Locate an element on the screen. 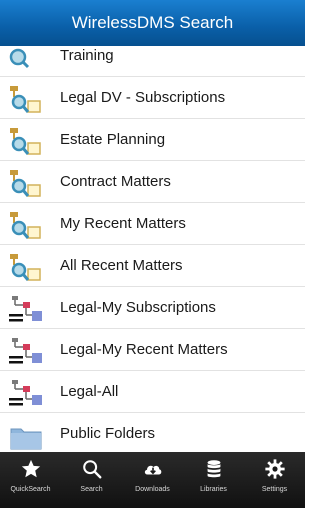  database-icon is located at coordinates (213, 469).